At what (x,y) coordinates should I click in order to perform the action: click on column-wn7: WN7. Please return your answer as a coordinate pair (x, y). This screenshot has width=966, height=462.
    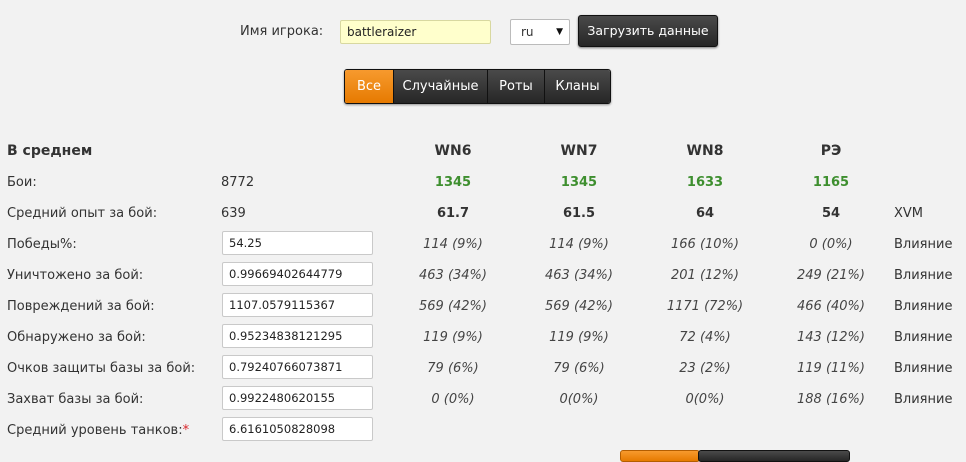
    Looking at the image, I should click on (579, 151).